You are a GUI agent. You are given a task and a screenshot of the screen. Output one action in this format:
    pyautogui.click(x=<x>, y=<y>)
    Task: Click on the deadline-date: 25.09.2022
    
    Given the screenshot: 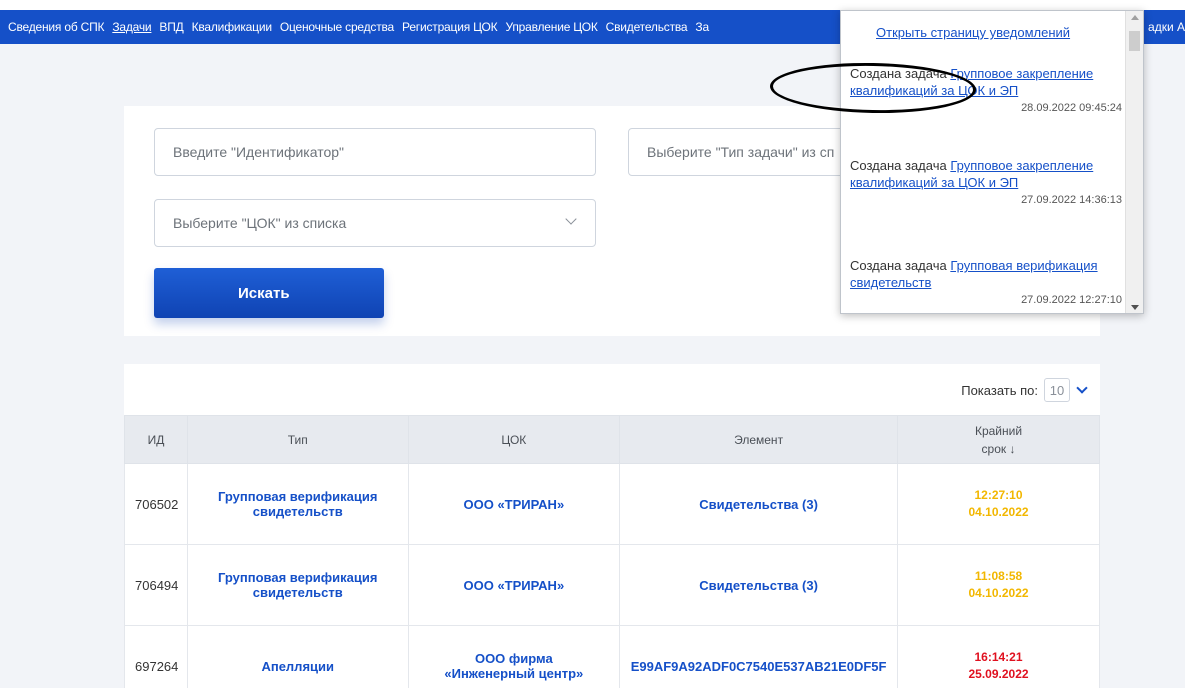 What is the action you would take?
    pyautogui.click(x=998, y=674)
    